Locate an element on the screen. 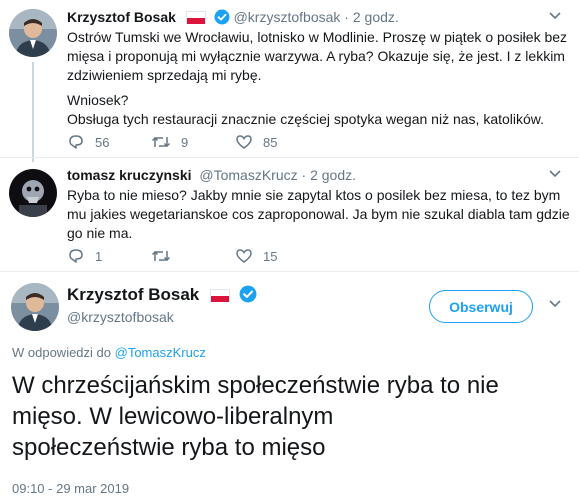 This screenshot has width=579, height=497. divider is located at coordinates (289, 271).